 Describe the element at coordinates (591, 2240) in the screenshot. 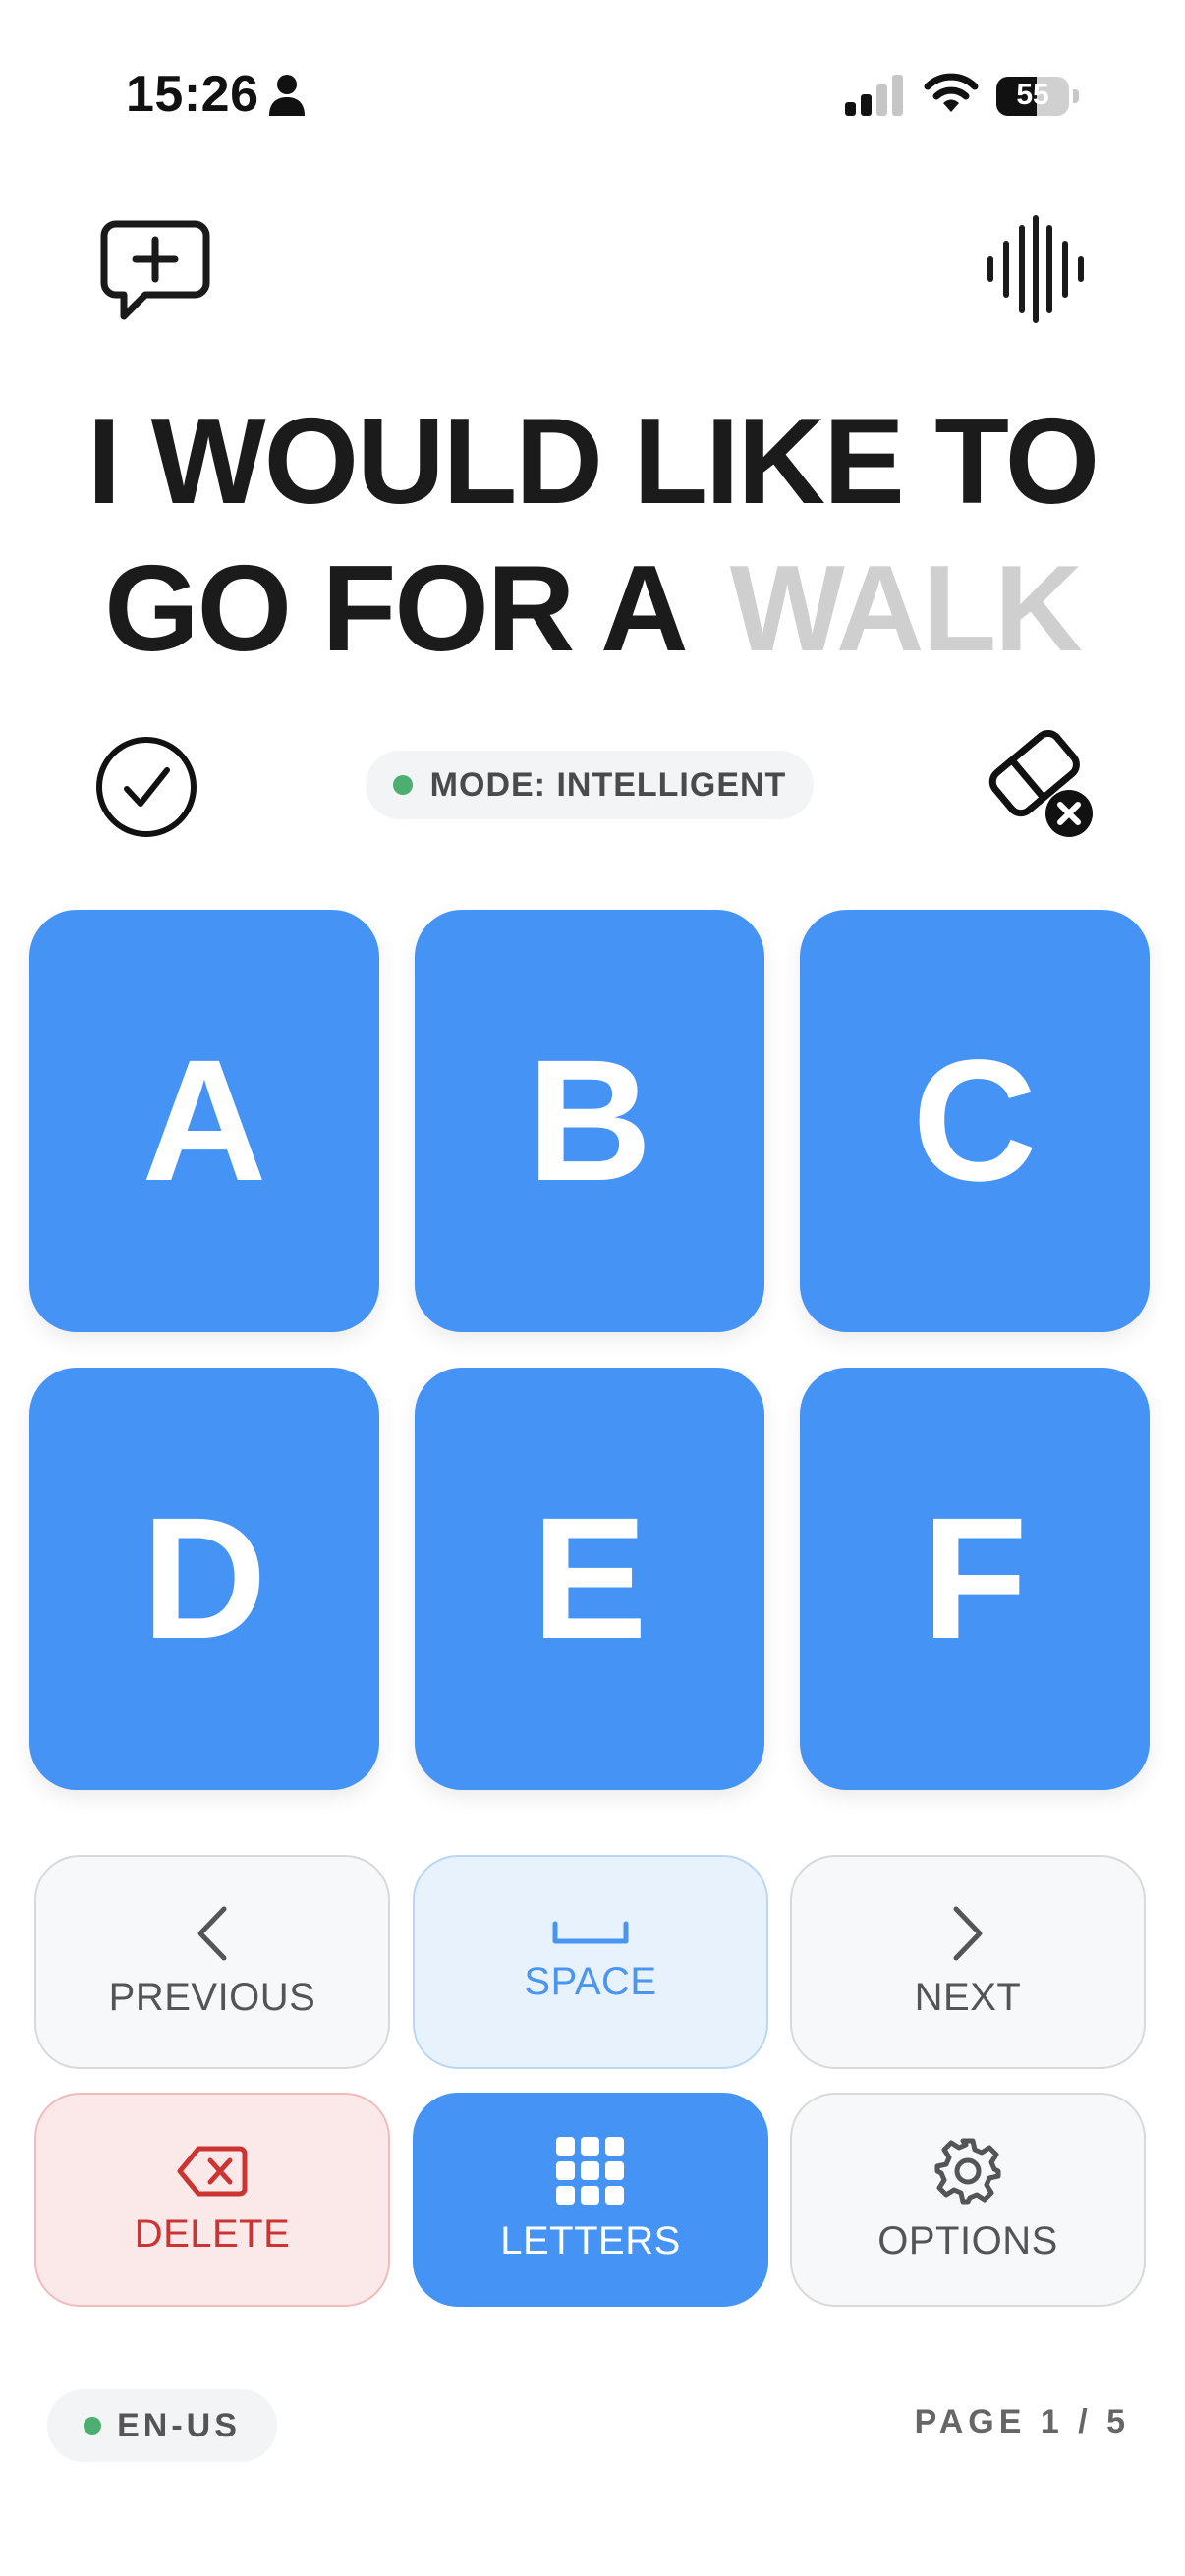

I see `letters-label: LETTERS` at that location.